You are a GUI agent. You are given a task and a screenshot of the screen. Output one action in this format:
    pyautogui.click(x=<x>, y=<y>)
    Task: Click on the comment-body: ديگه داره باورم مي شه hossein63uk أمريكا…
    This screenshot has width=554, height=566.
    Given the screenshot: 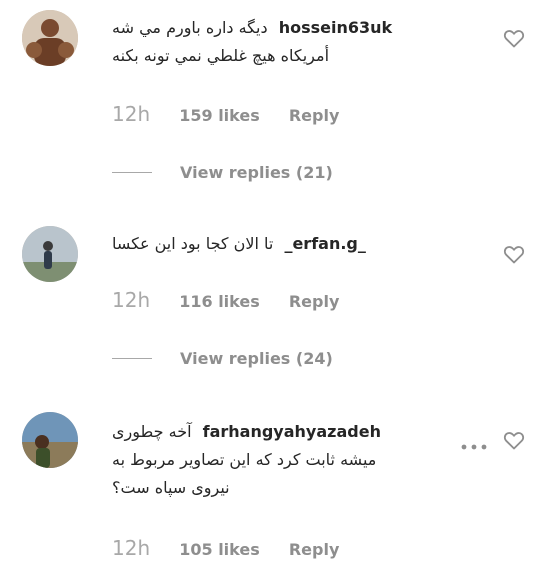 What is the action you would take?
    pyautogui.click(x=298, y=42)
    